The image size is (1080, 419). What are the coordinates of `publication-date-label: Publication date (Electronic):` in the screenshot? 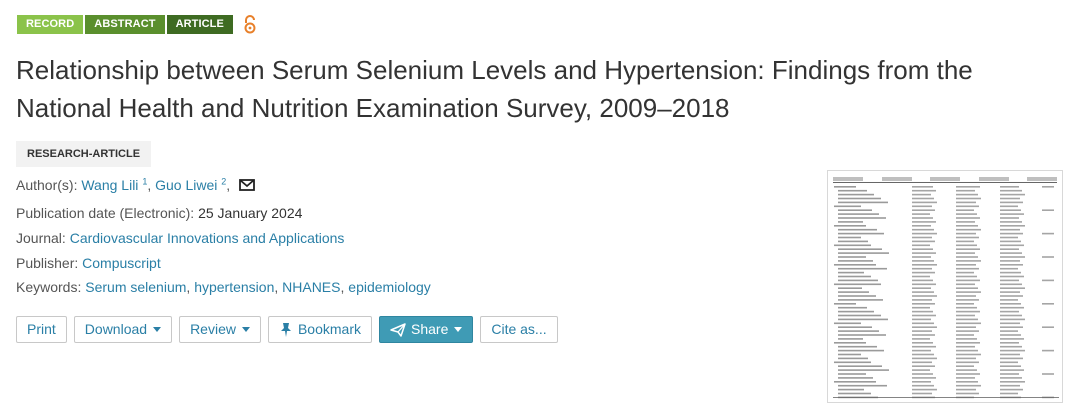 It's located at (105, 213).